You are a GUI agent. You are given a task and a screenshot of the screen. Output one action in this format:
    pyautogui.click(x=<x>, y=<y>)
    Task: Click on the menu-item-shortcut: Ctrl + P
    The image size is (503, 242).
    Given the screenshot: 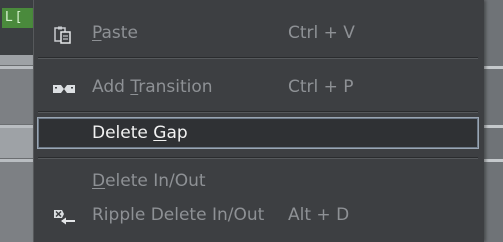 What is the action you would take?
    pyautogui.click(x=321, y=87)
    